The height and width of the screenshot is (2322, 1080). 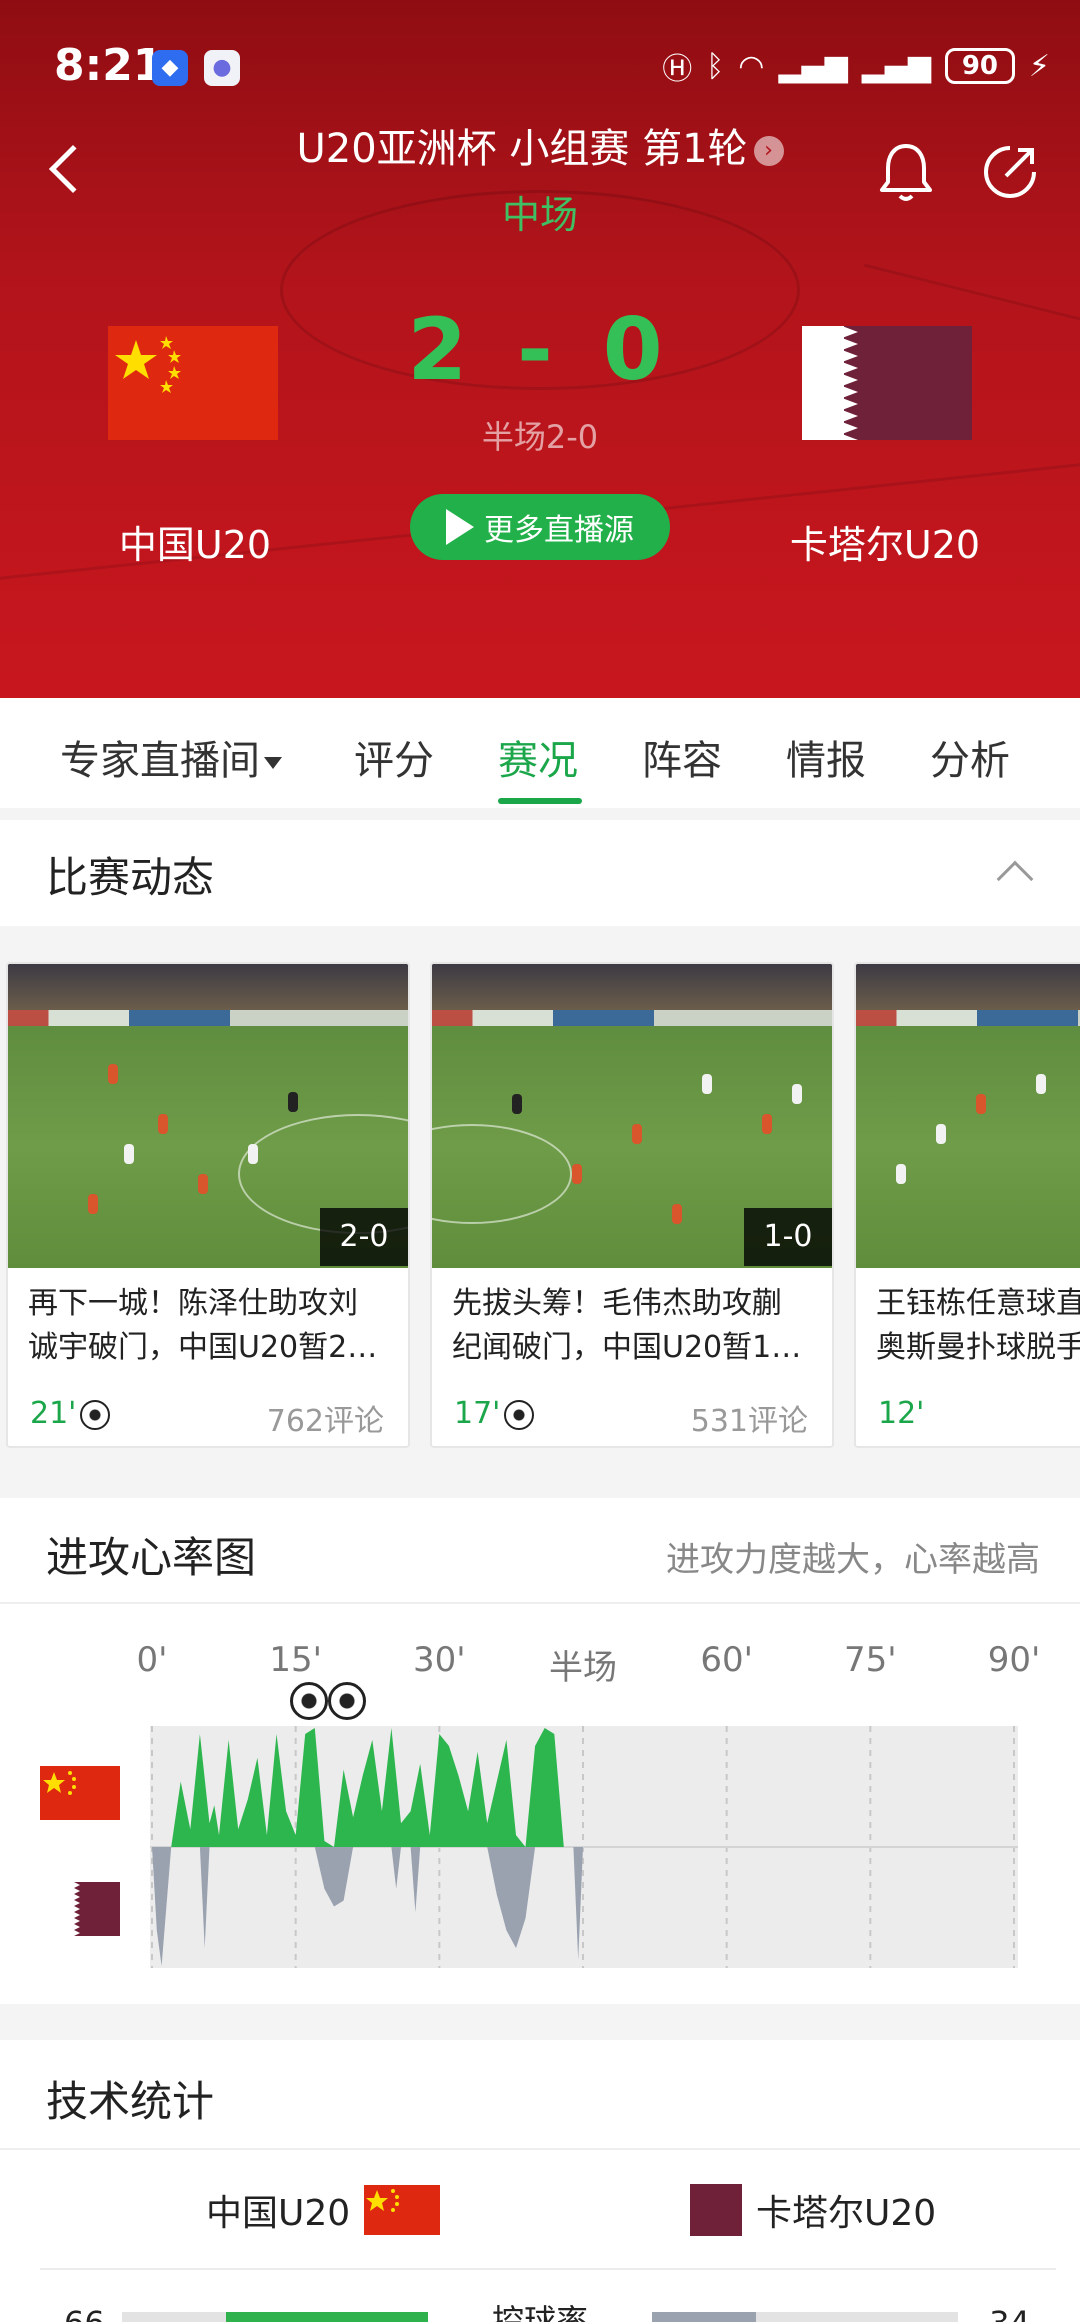 I want to click on status-time: 8:21, so click(x=109, y=65).